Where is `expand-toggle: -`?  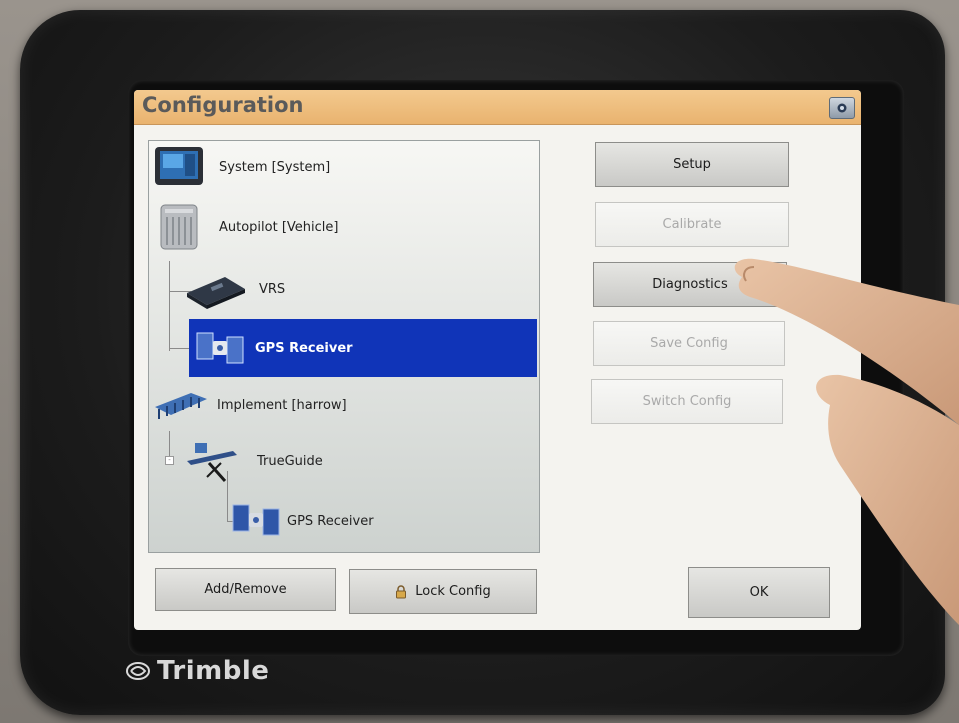
expand-toggle: - is located at coordinates (169, 460).